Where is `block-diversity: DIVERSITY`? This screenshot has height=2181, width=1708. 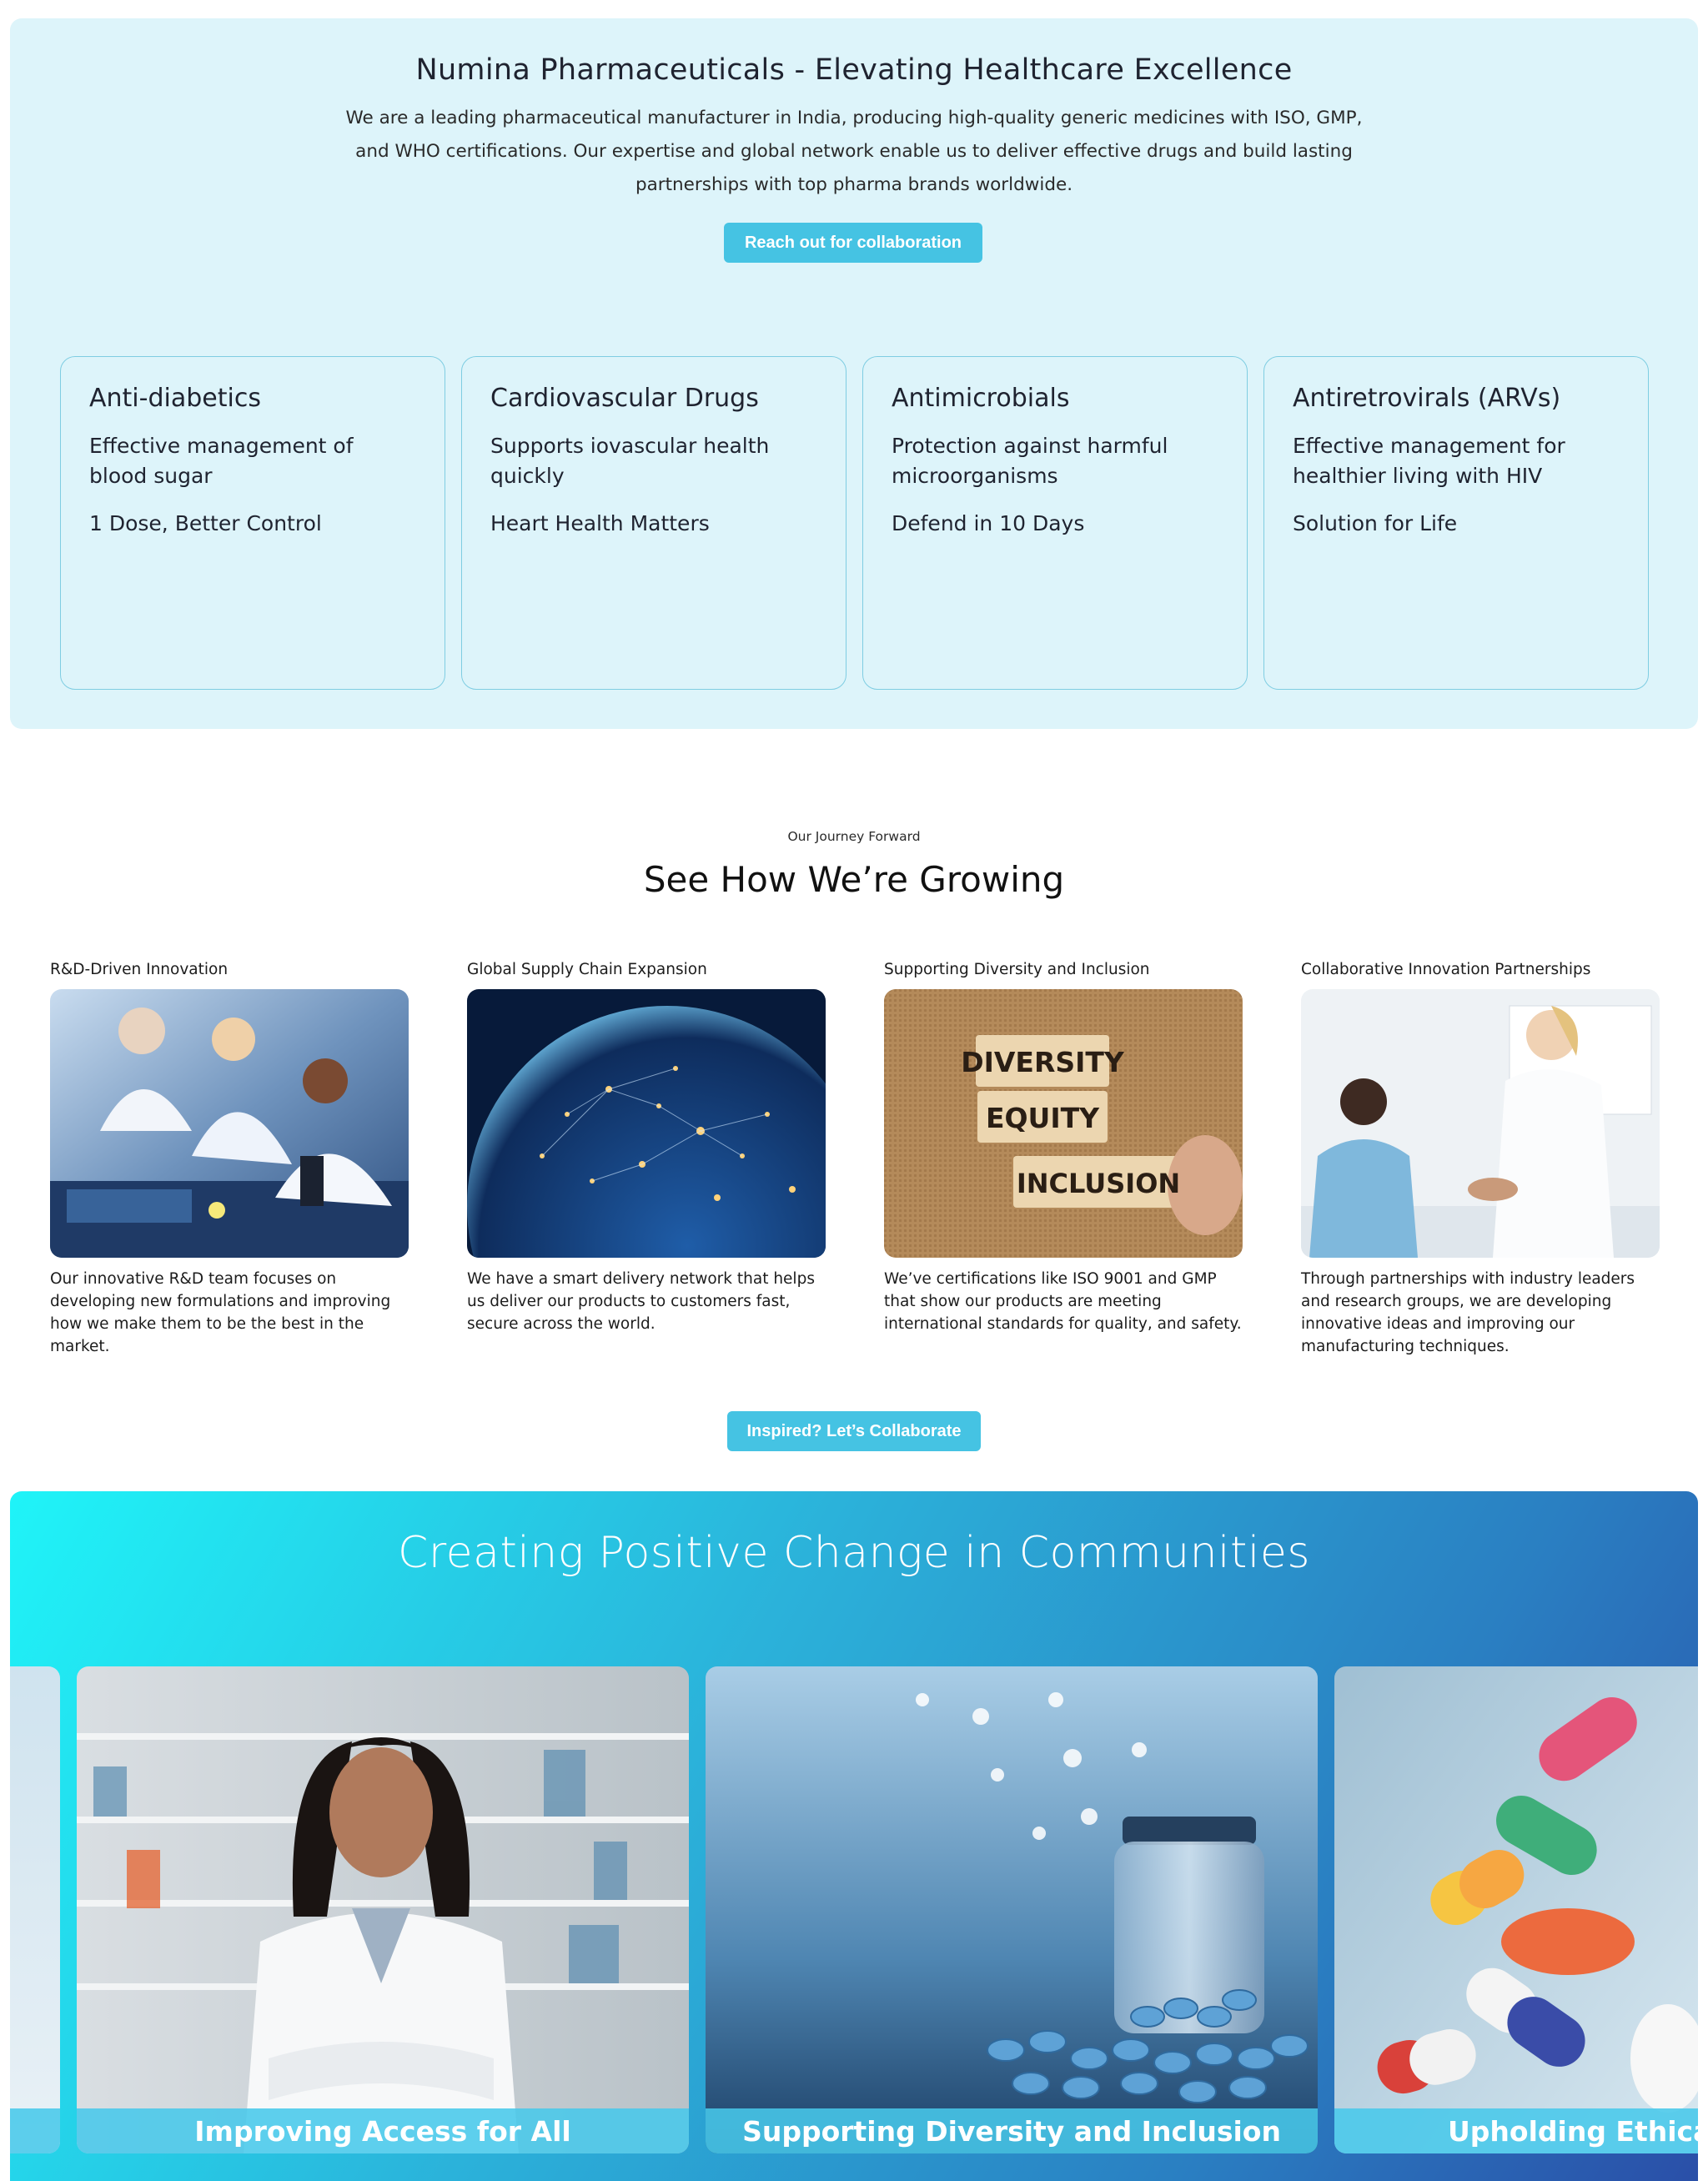
block-diversity: DIVERSITY is located at coordinates (1043, 1062).